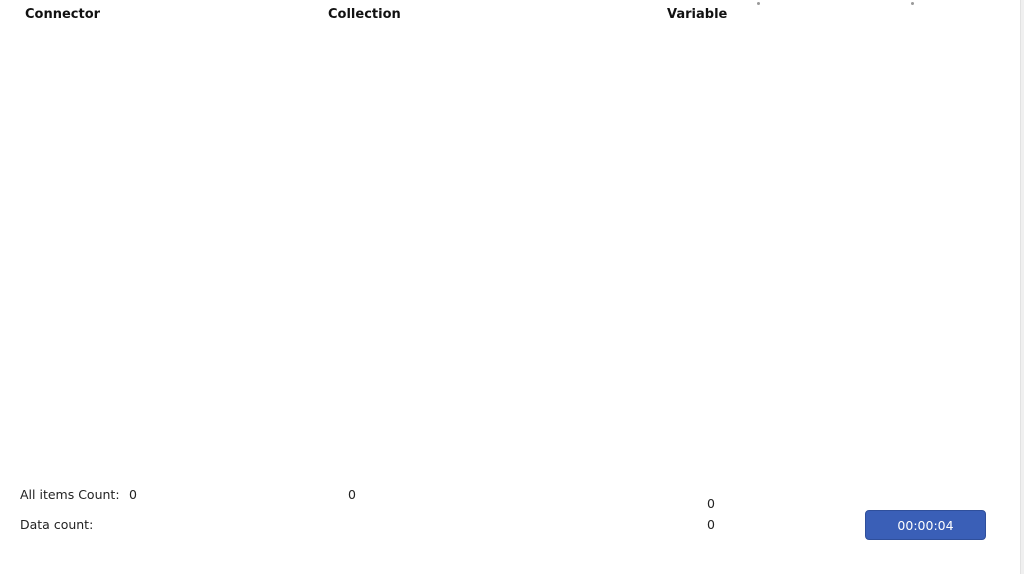  What do you see at coordinates (57, 524) in the screenshot?
I see `data-count-label: Data count:` at bounding box center [57, 524].